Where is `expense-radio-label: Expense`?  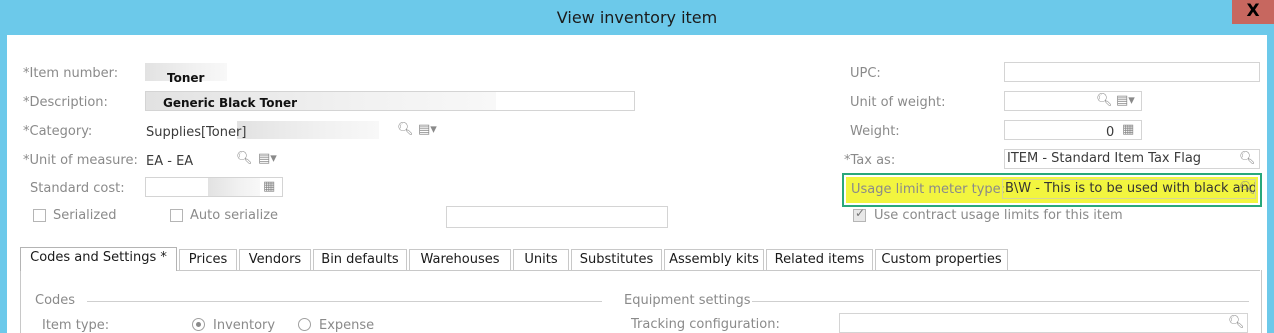
expense-radio-label: Expense is located at coordinates (347, 325).